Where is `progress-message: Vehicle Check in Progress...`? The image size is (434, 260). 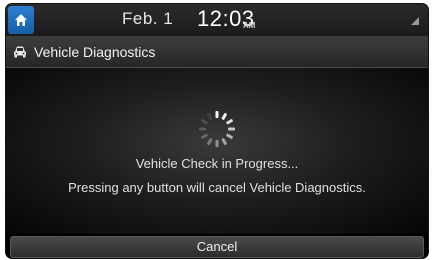
progress-message: Vehicle Check in Progress... is located at coordinates (217, 163).